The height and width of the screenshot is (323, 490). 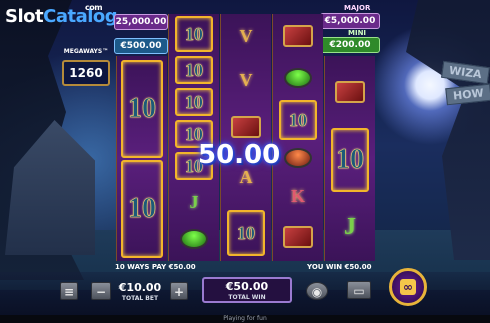 I want to click on menu-icon: ≡, so click(x=69, y=292).